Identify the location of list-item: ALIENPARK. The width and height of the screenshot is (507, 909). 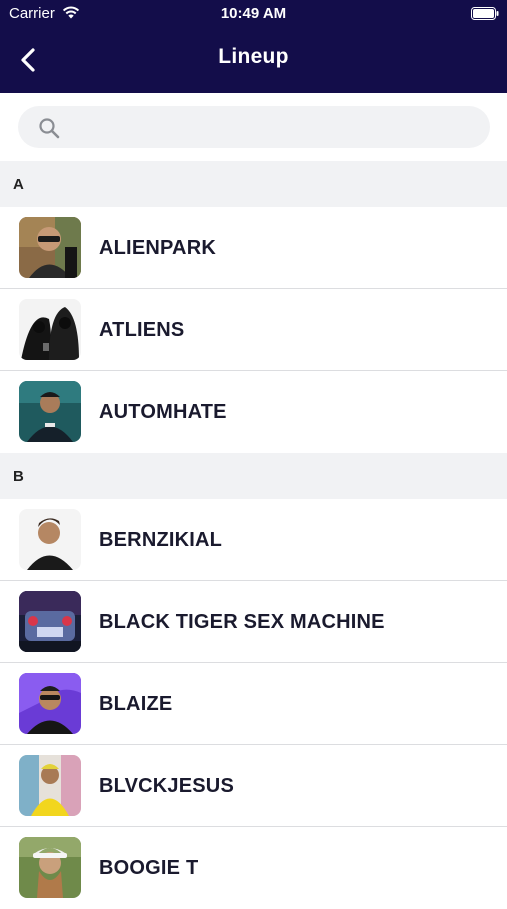
(253, 248).